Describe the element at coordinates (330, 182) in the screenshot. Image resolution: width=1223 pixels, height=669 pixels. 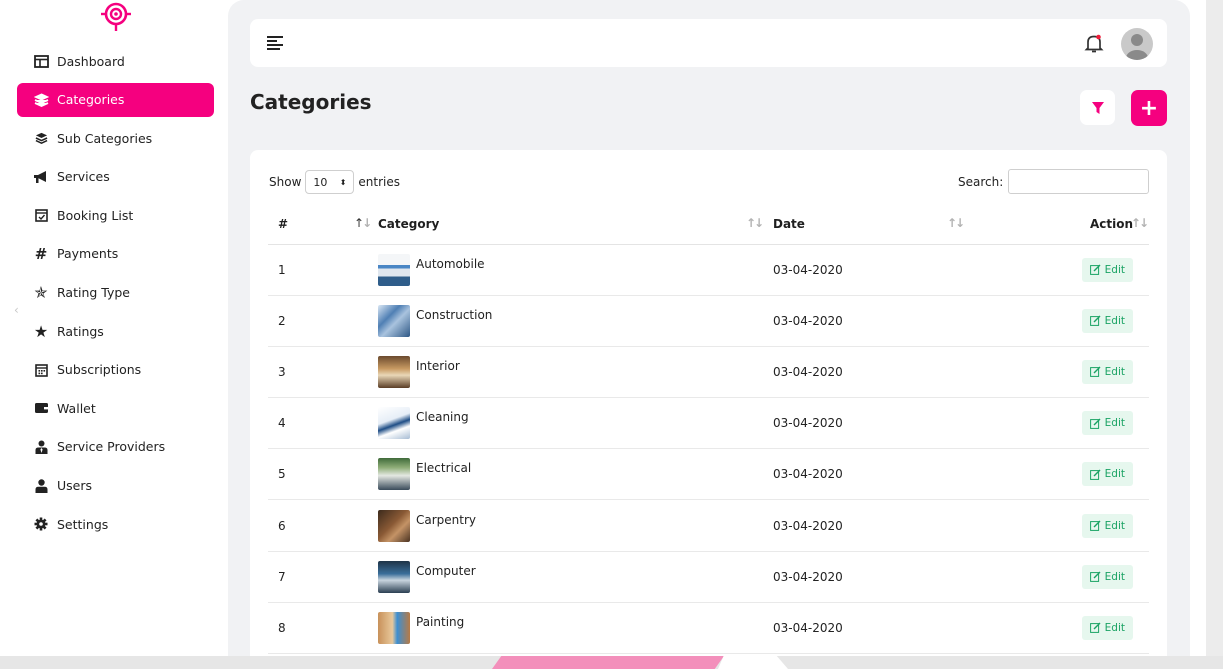
I see `entries-select: 10 ⬍` at that location.